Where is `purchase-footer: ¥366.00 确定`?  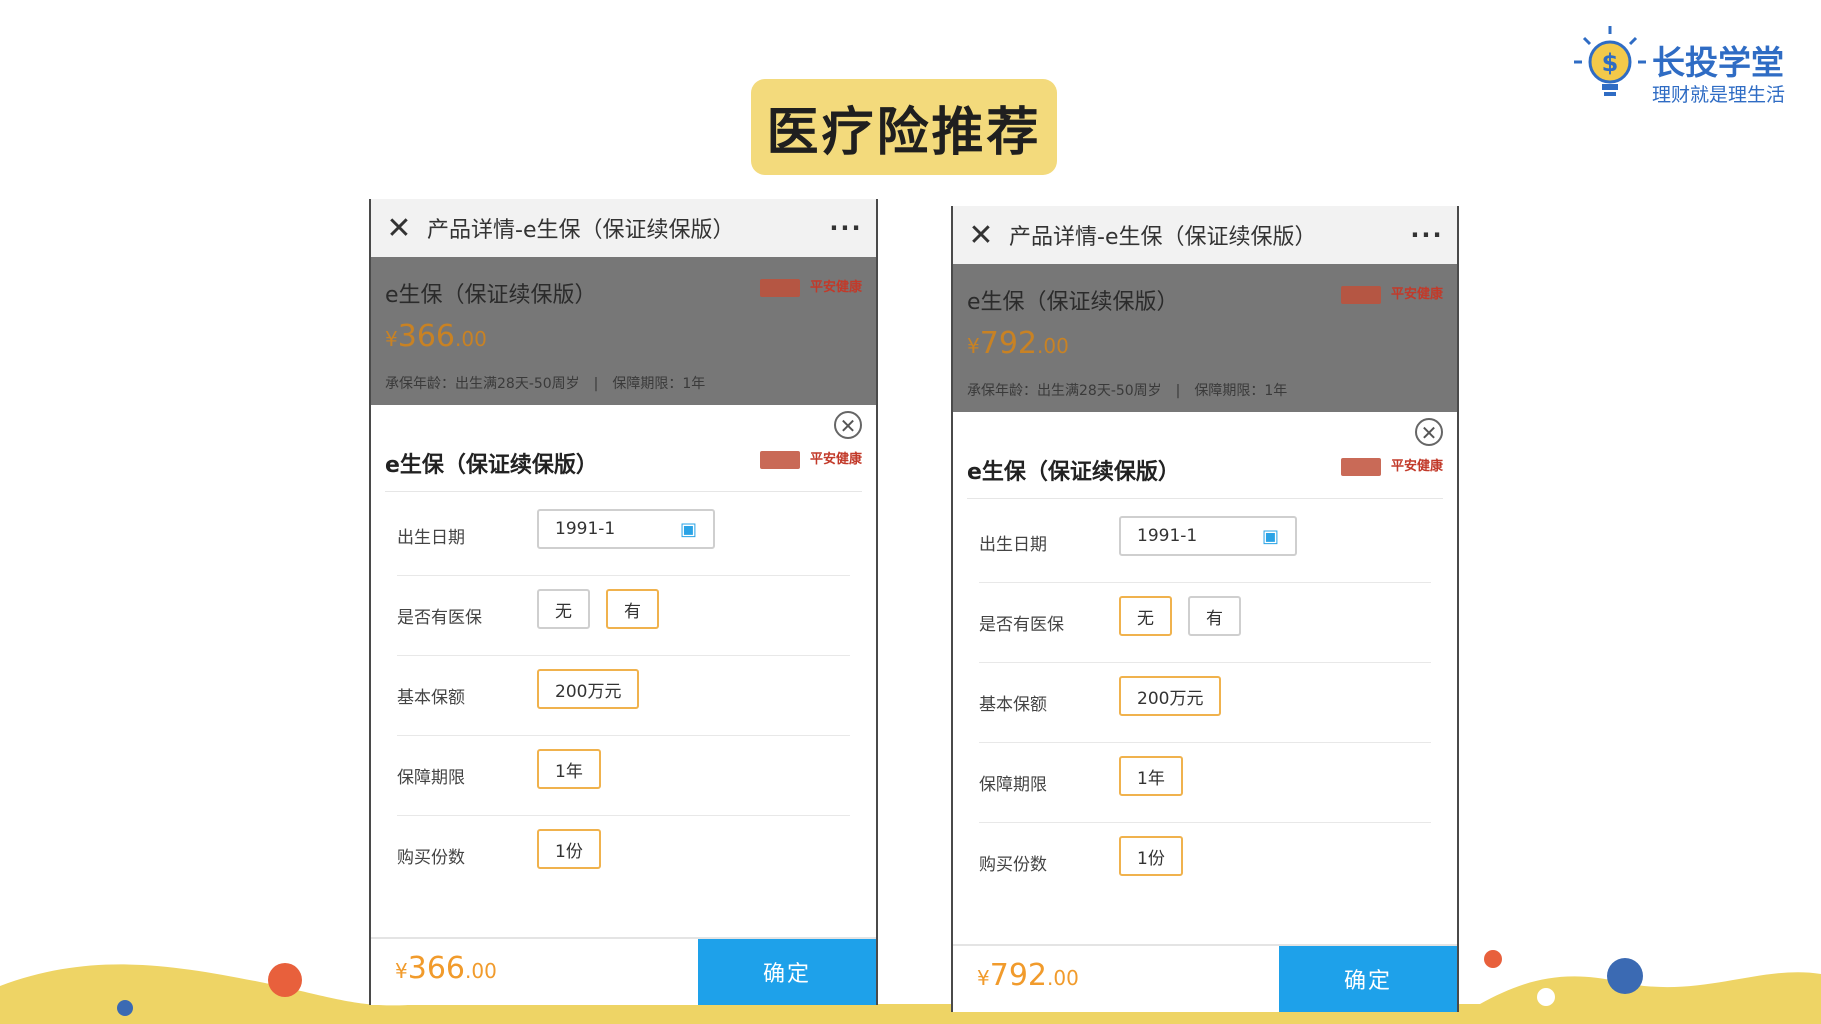 purchase-footer: ¥366.00 确定 is located at coordinates (623, 971).